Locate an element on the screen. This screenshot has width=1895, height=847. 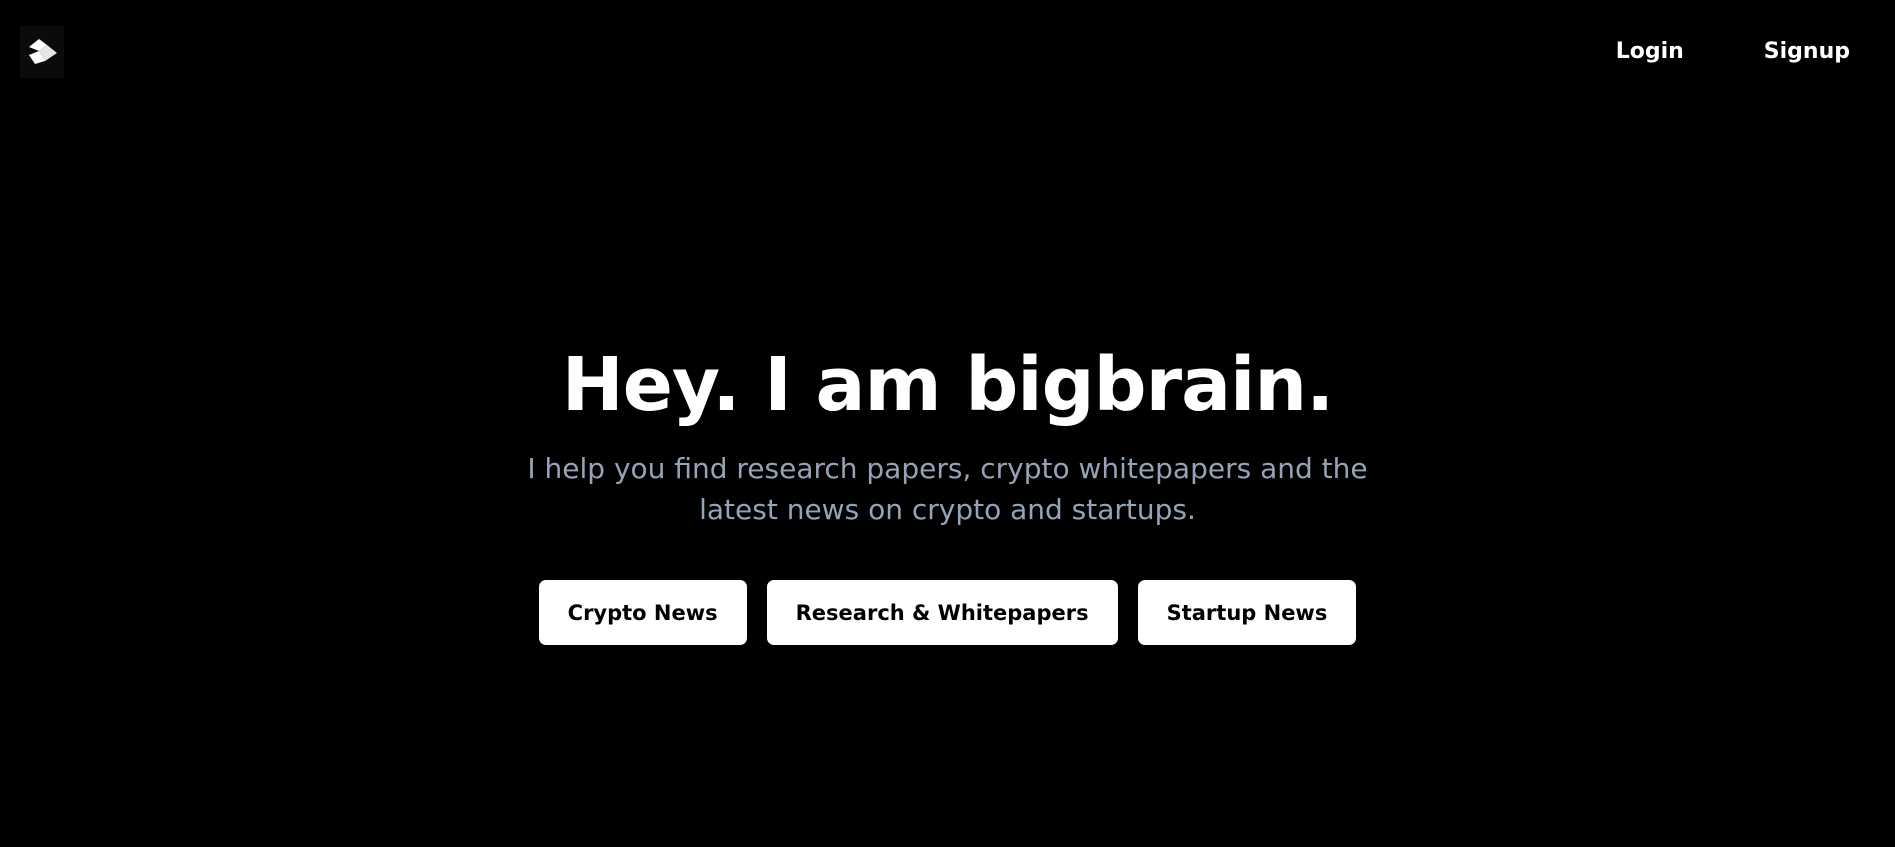
brain-logo-icon is located at coordinates (42, 52).